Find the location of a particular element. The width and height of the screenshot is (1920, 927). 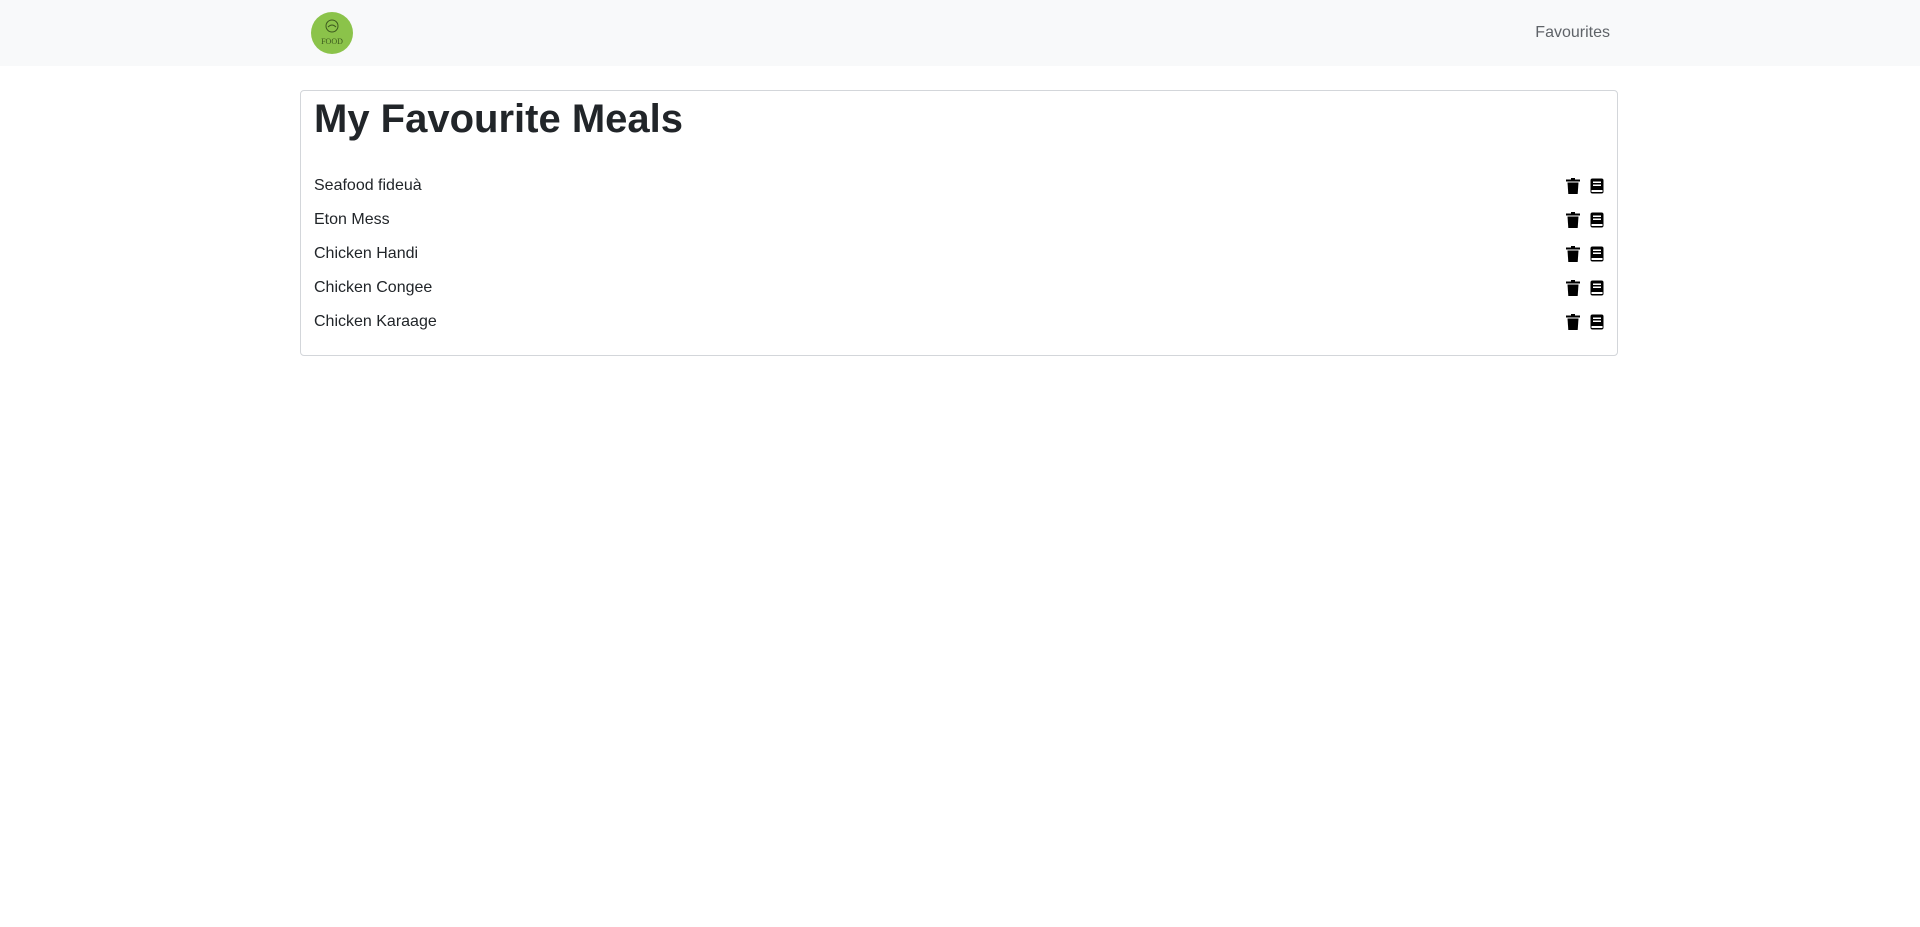

nav-favourites-link: Favourites is located at coordinates (1565, 33).